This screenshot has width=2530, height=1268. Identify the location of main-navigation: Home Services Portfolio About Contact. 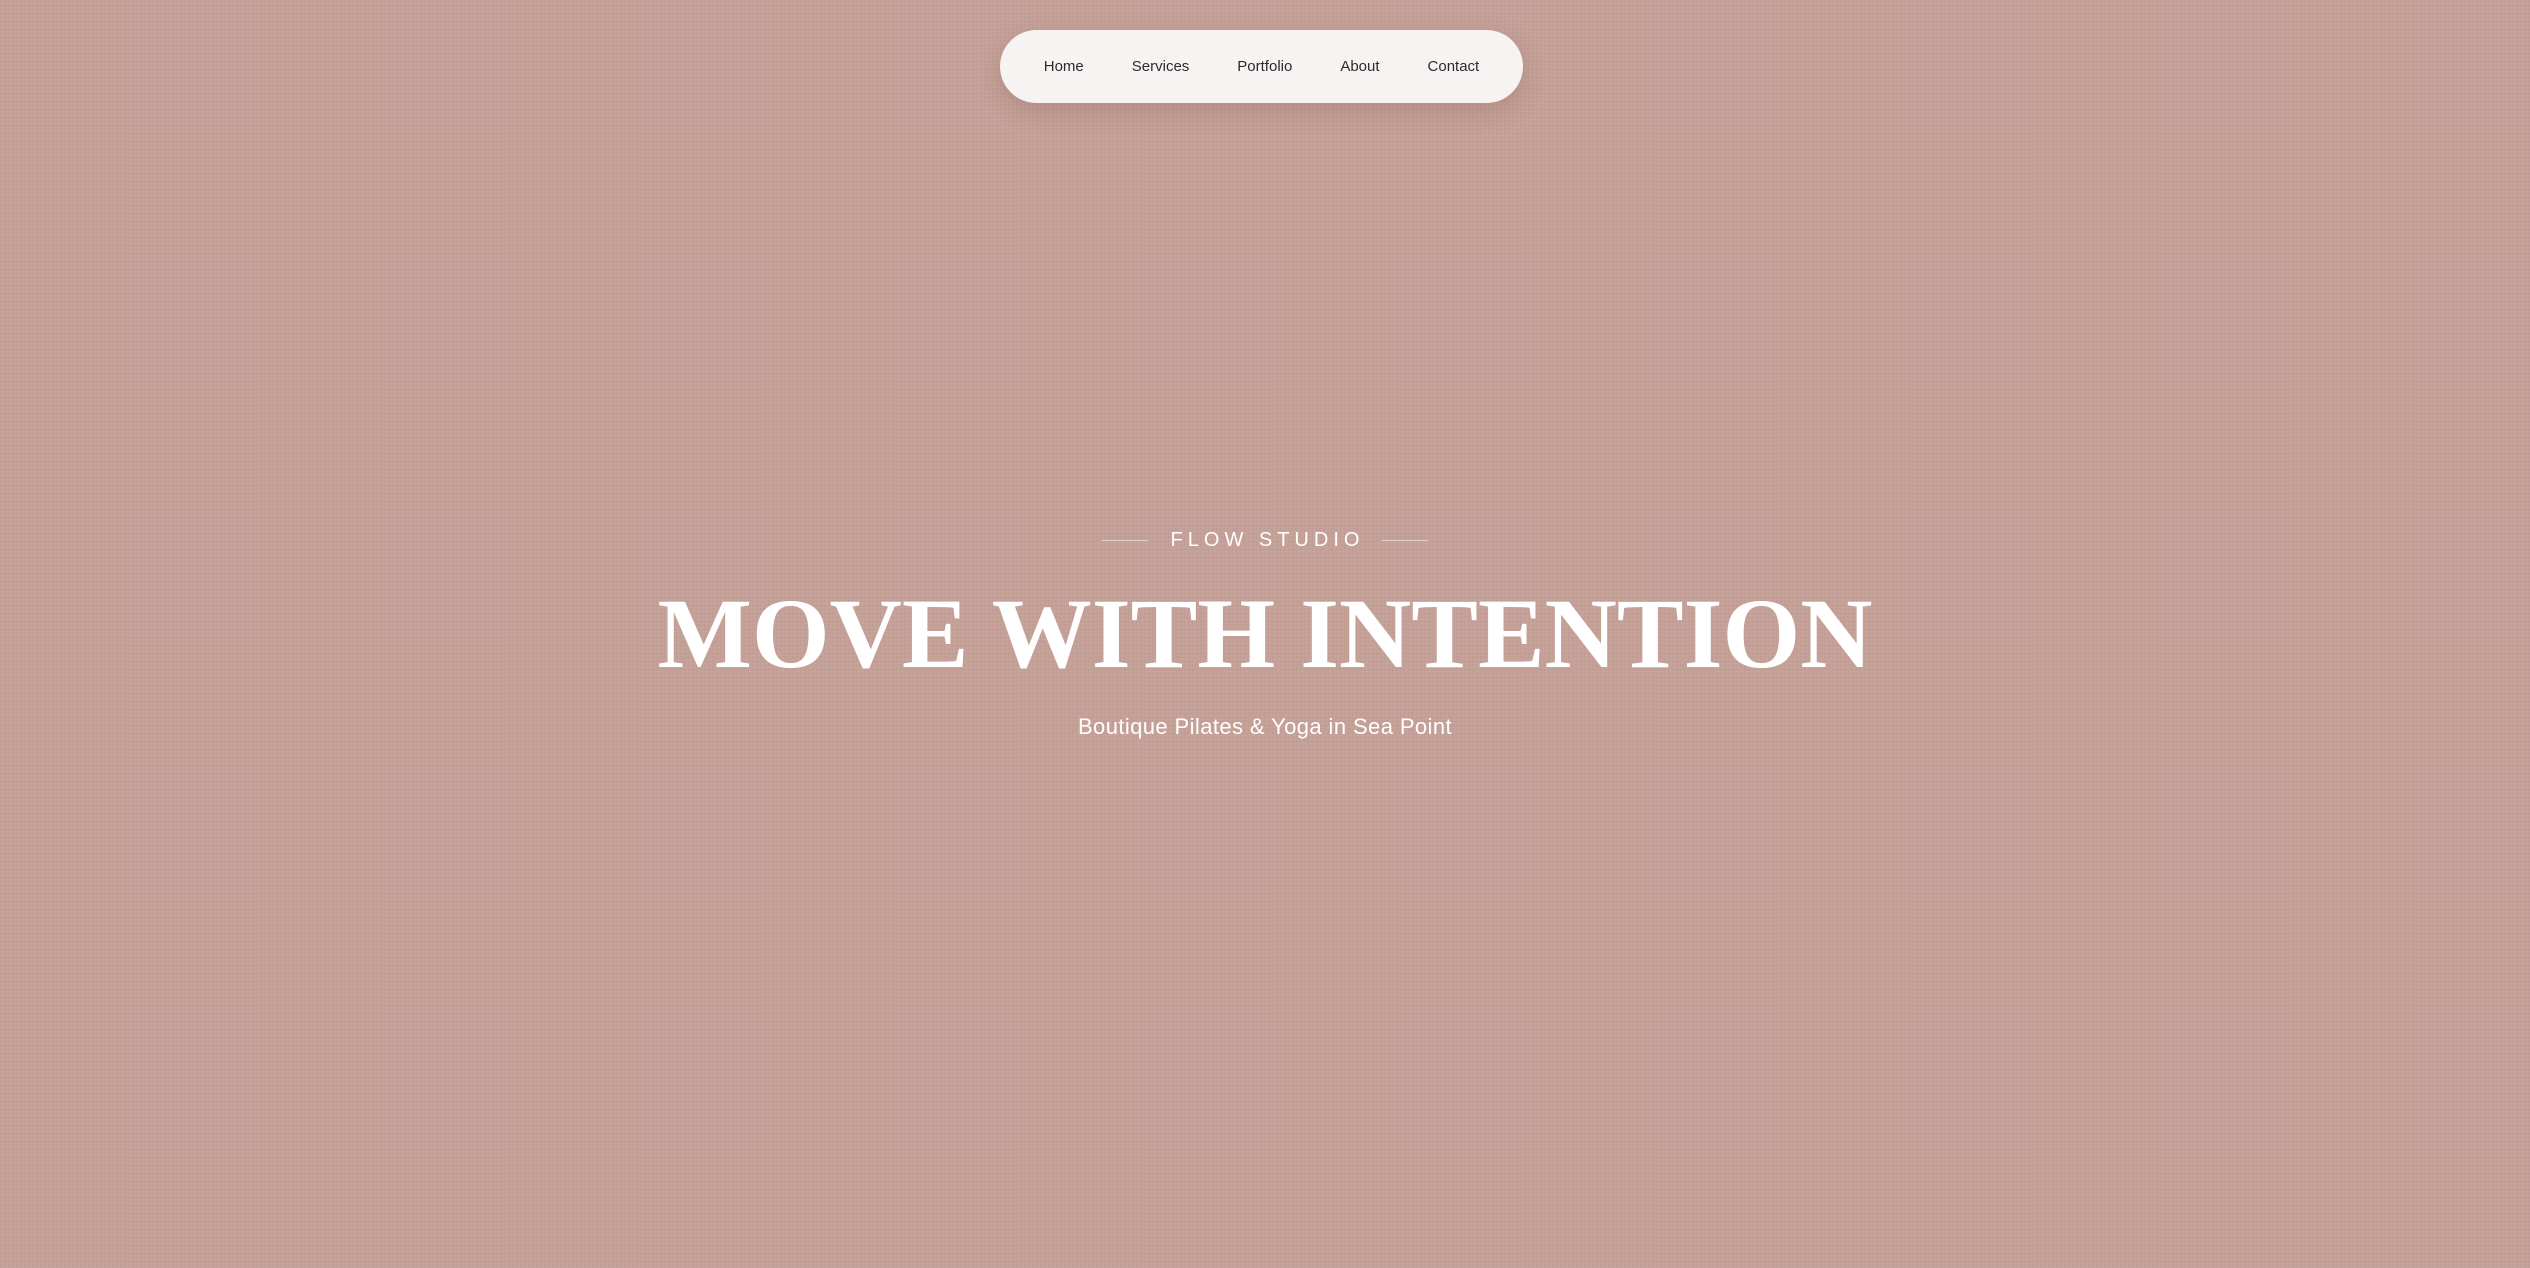
(1261, 66).